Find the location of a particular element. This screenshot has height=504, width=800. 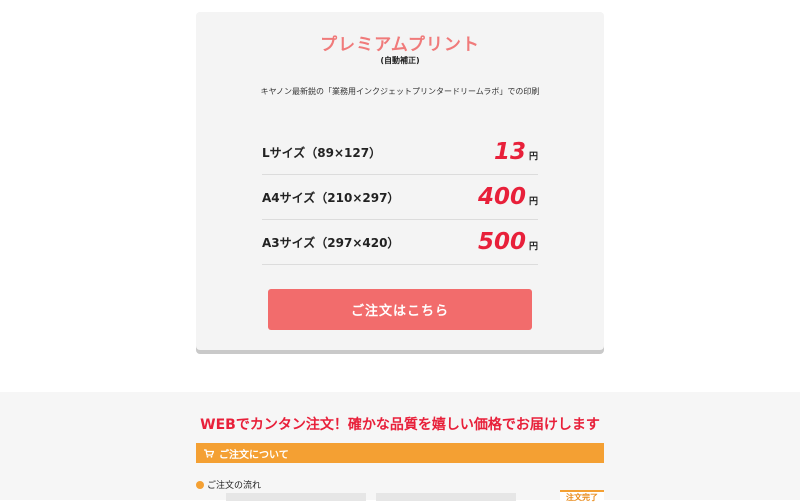

price-value: 400 is located at coordinates (501, 197).